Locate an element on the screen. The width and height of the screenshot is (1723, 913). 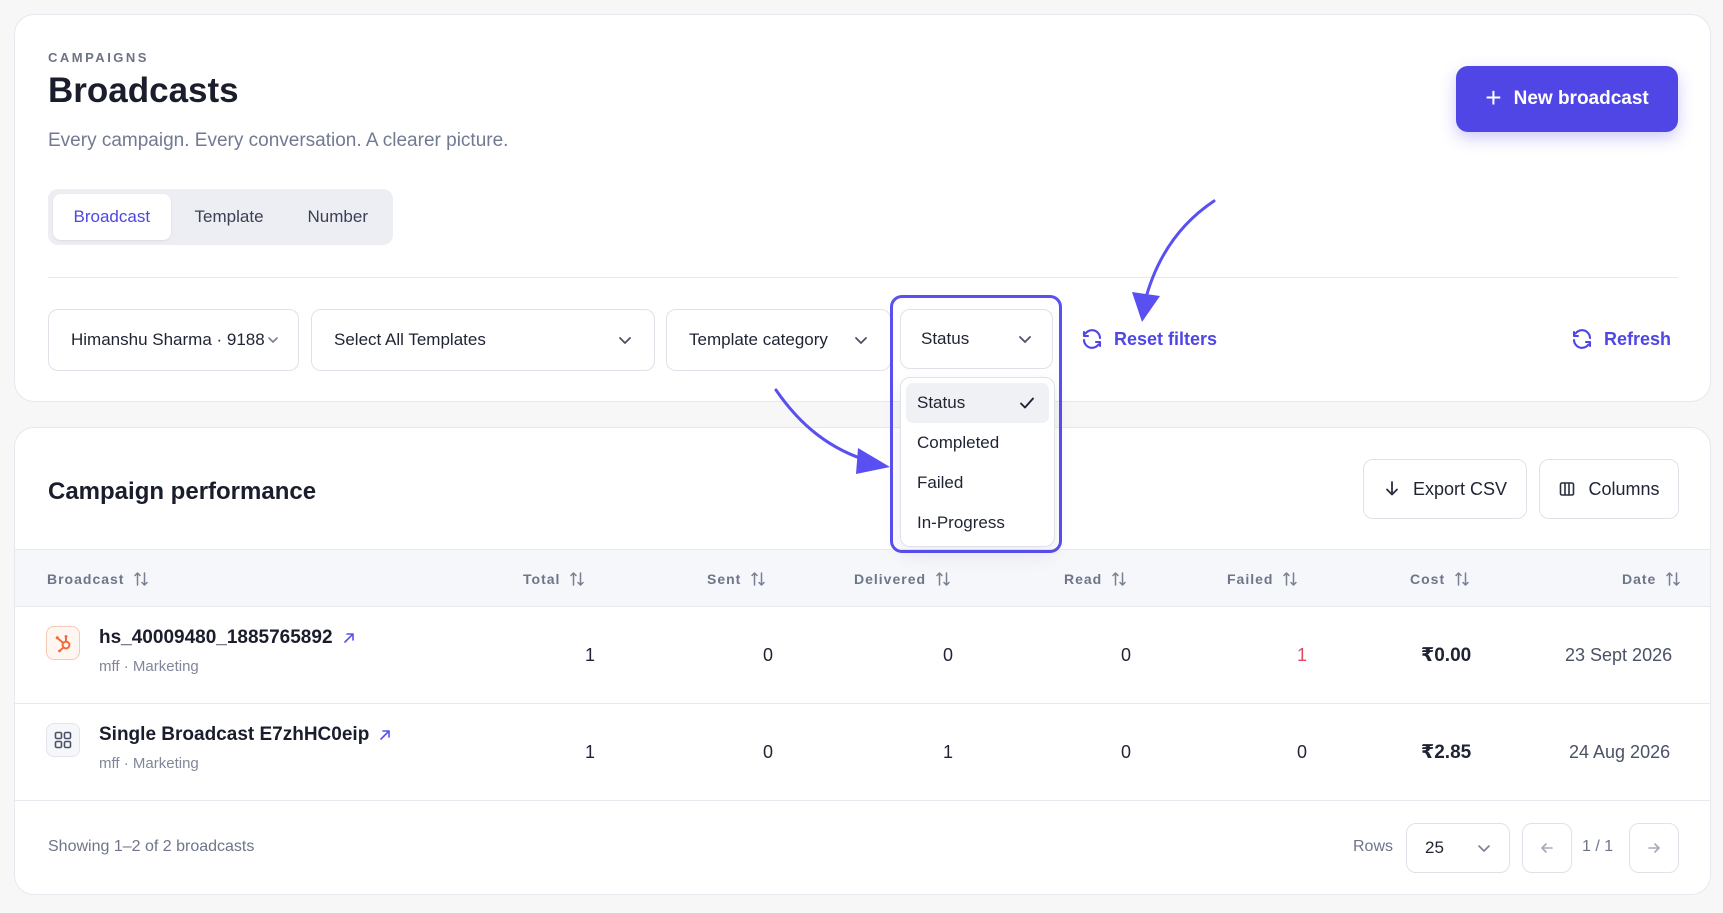
category-select: Template category is located at coordinates (778, 340).